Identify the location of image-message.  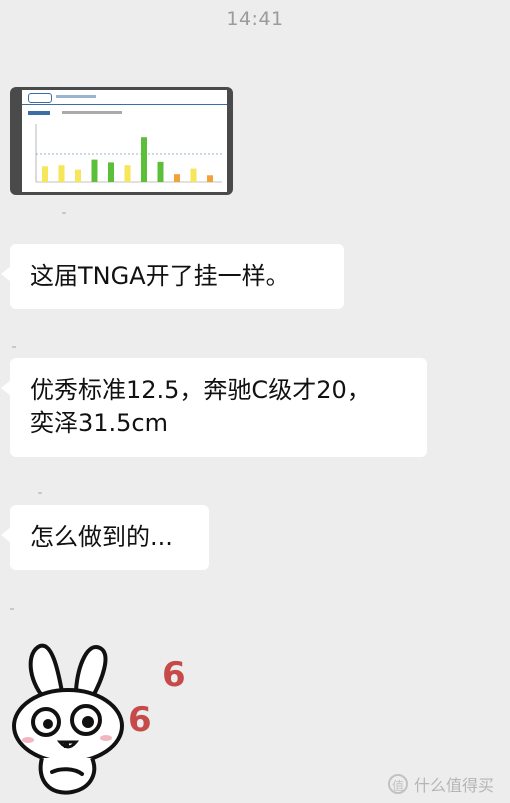
(121, 141).